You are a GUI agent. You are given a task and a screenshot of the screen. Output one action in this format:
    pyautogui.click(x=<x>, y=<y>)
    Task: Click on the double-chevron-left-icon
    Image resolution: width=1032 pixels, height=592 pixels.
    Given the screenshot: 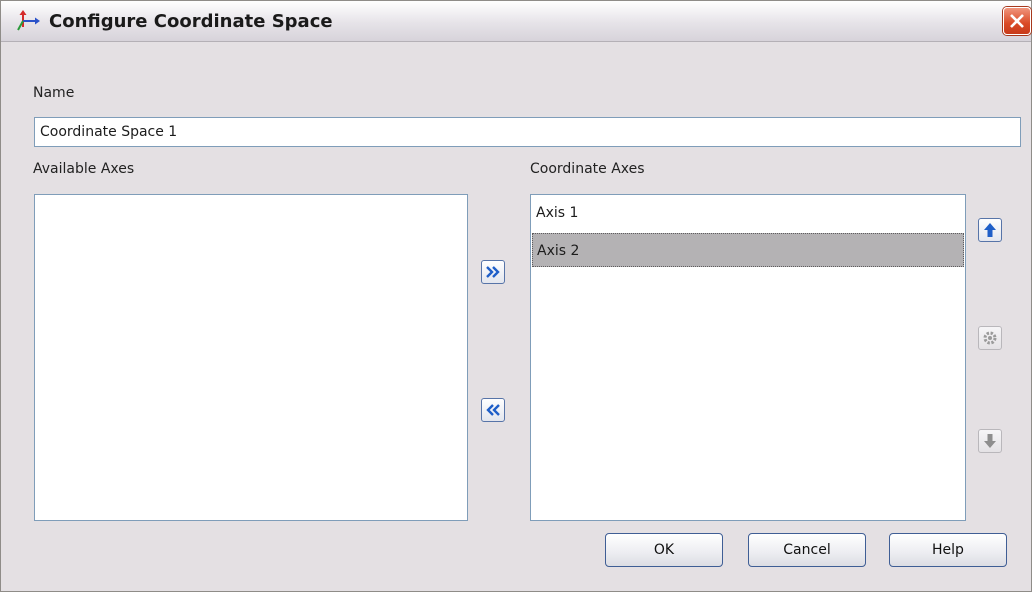 What is the action you would take?
    pyautogui.click(x=493, y=410)
    